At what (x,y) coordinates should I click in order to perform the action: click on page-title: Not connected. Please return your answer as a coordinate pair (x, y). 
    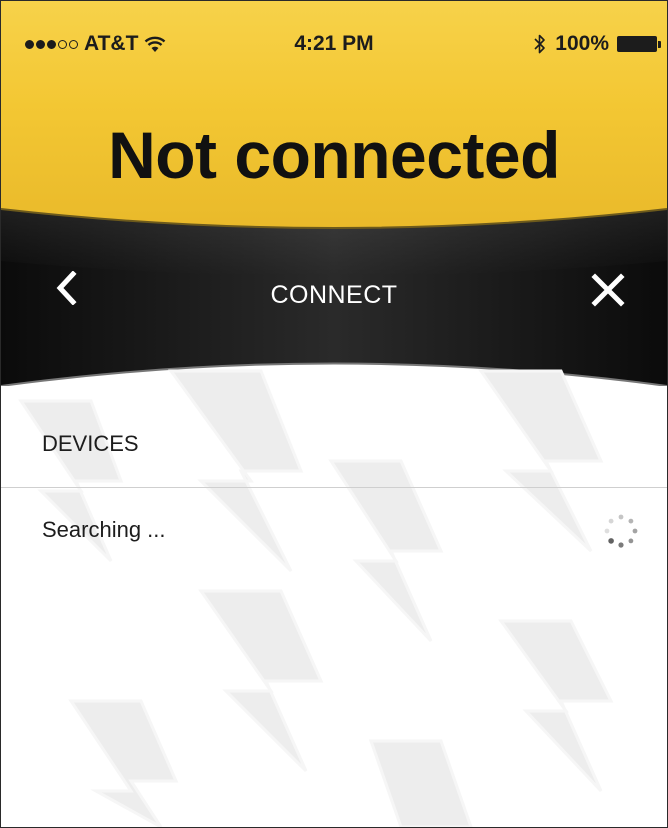
    Looking at the image, I should click on (334, 155).